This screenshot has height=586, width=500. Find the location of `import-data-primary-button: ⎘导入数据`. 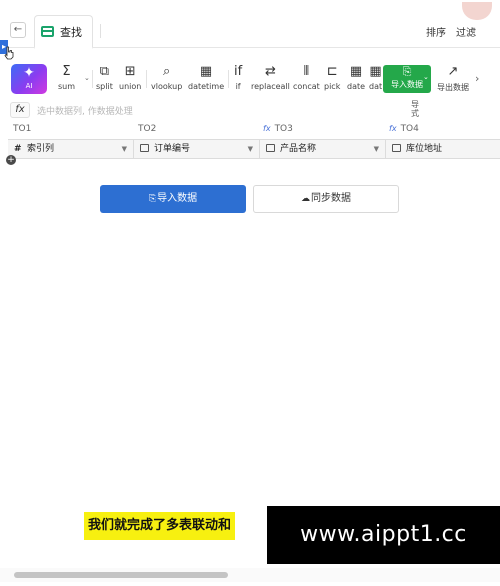

import-data-primary-button: ⎘导入数据 is located at coordinates (173, 199).